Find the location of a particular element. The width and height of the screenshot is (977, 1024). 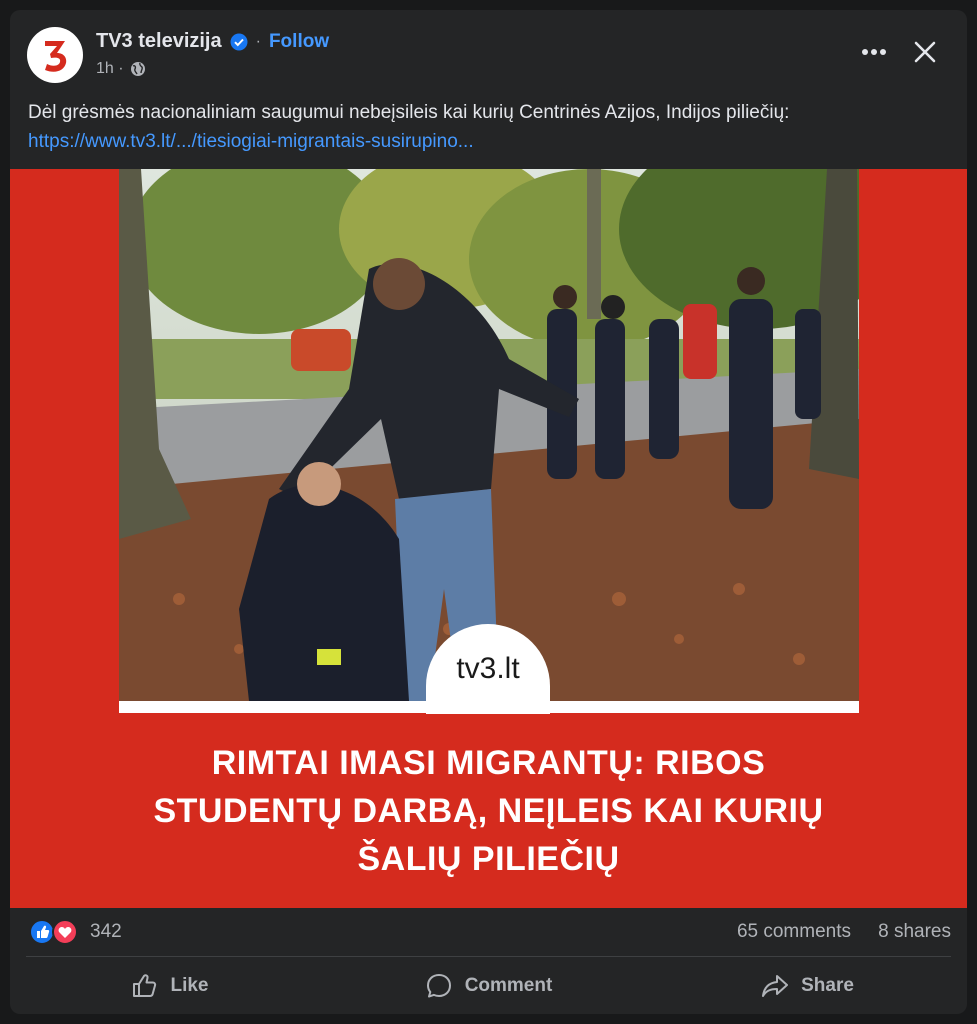

post-time: 1h · is located at coordinates (110, 69).